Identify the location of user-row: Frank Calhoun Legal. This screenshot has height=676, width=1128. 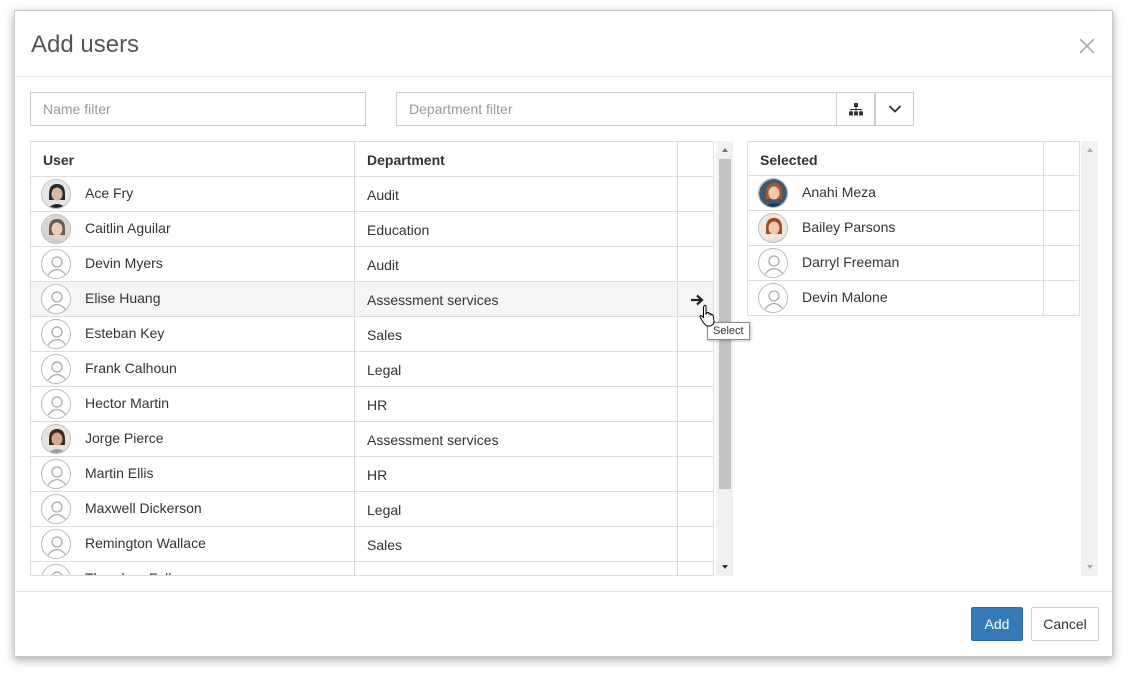
(372, 369).